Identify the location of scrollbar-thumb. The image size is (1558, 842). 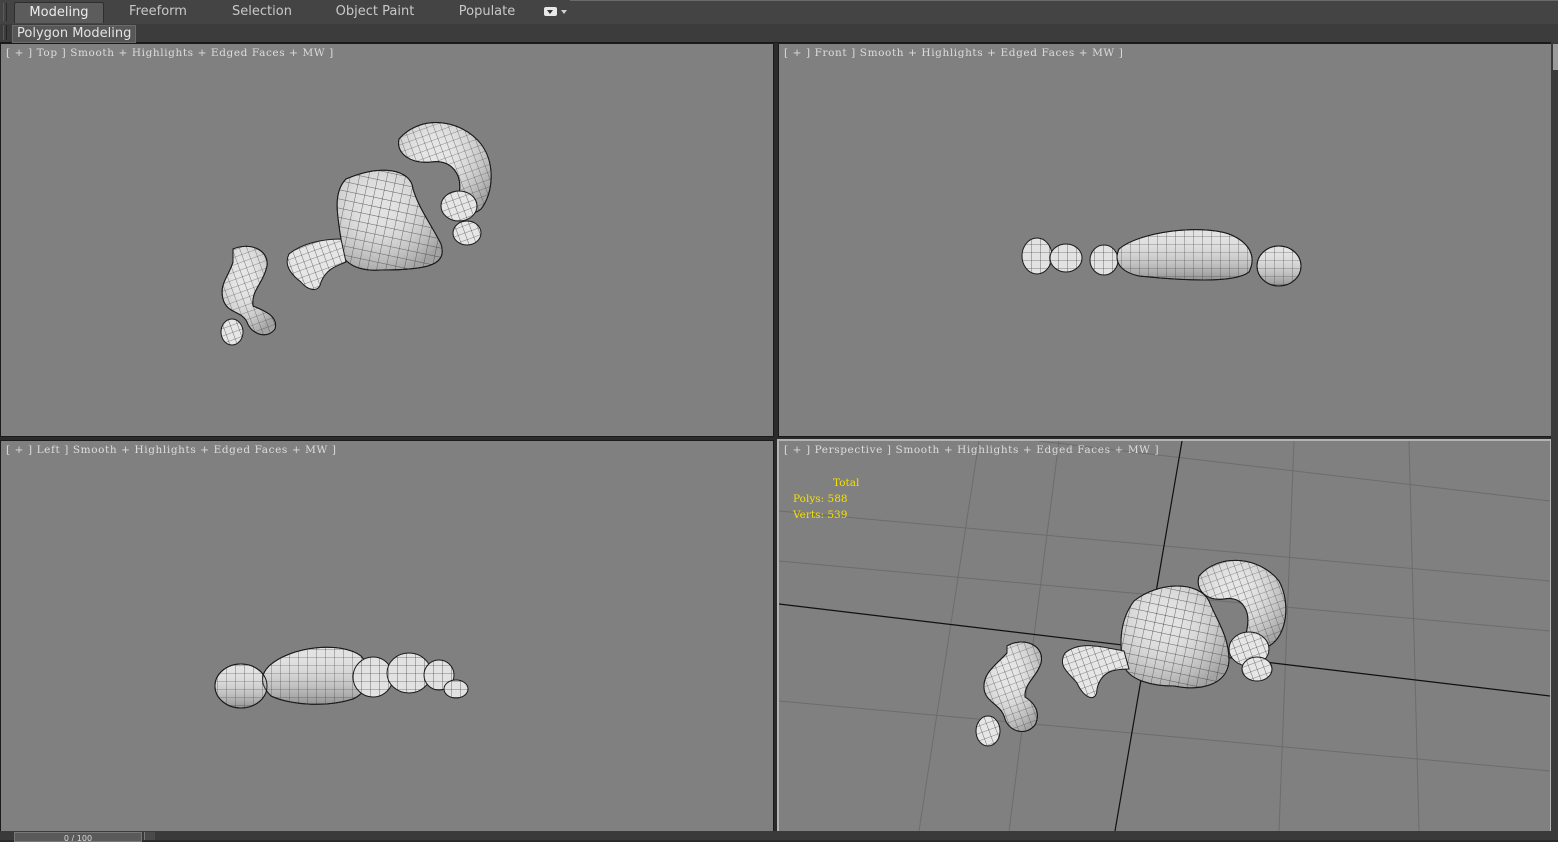
(1555, 57).